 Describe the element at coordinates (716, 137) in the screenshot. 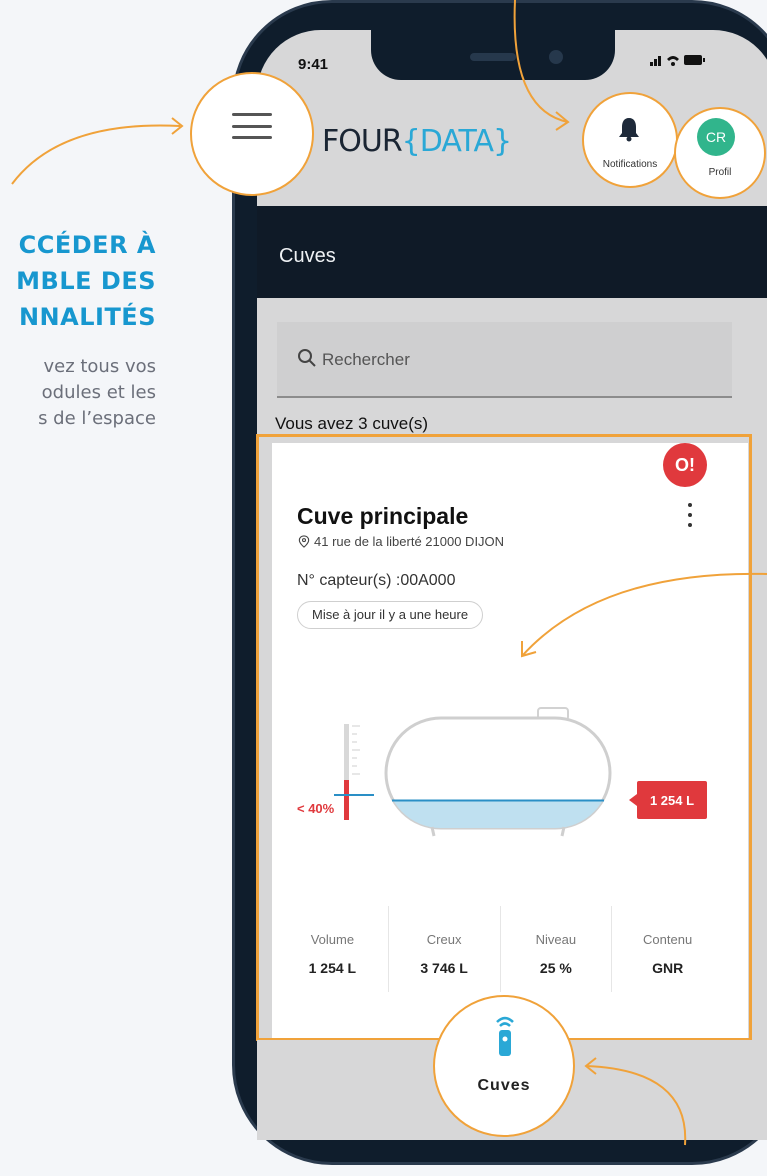

I see `avatar: CR` at that location.